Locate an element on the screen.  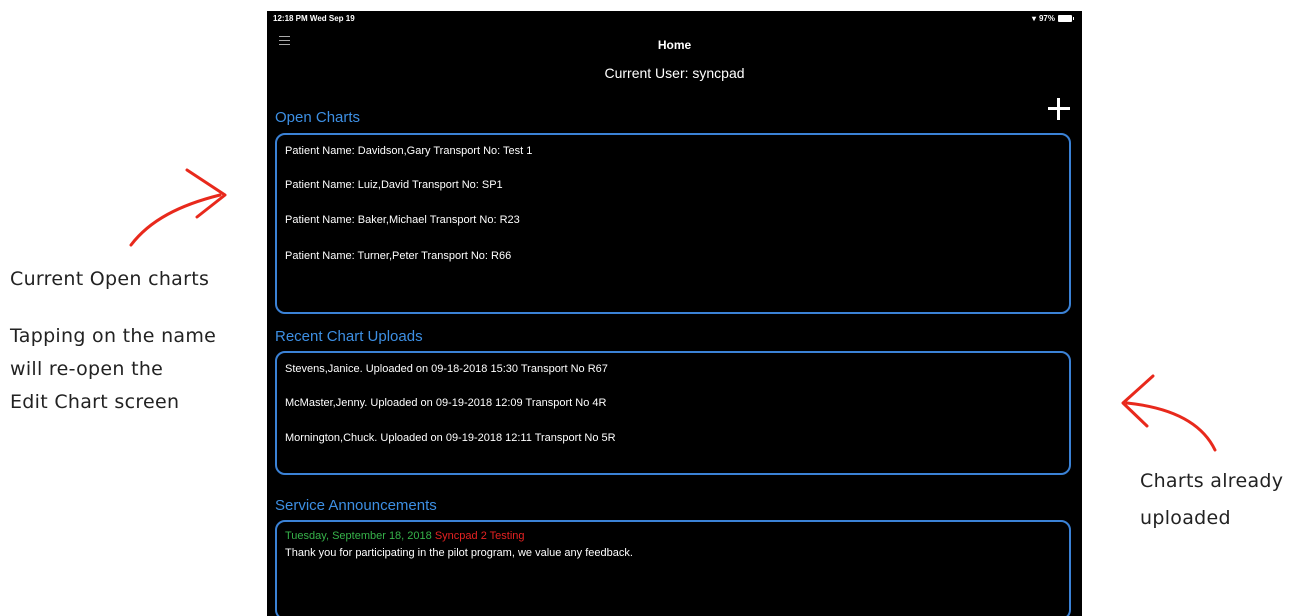
wifi-icon: ▾ is located at coordinates (1033, 18).